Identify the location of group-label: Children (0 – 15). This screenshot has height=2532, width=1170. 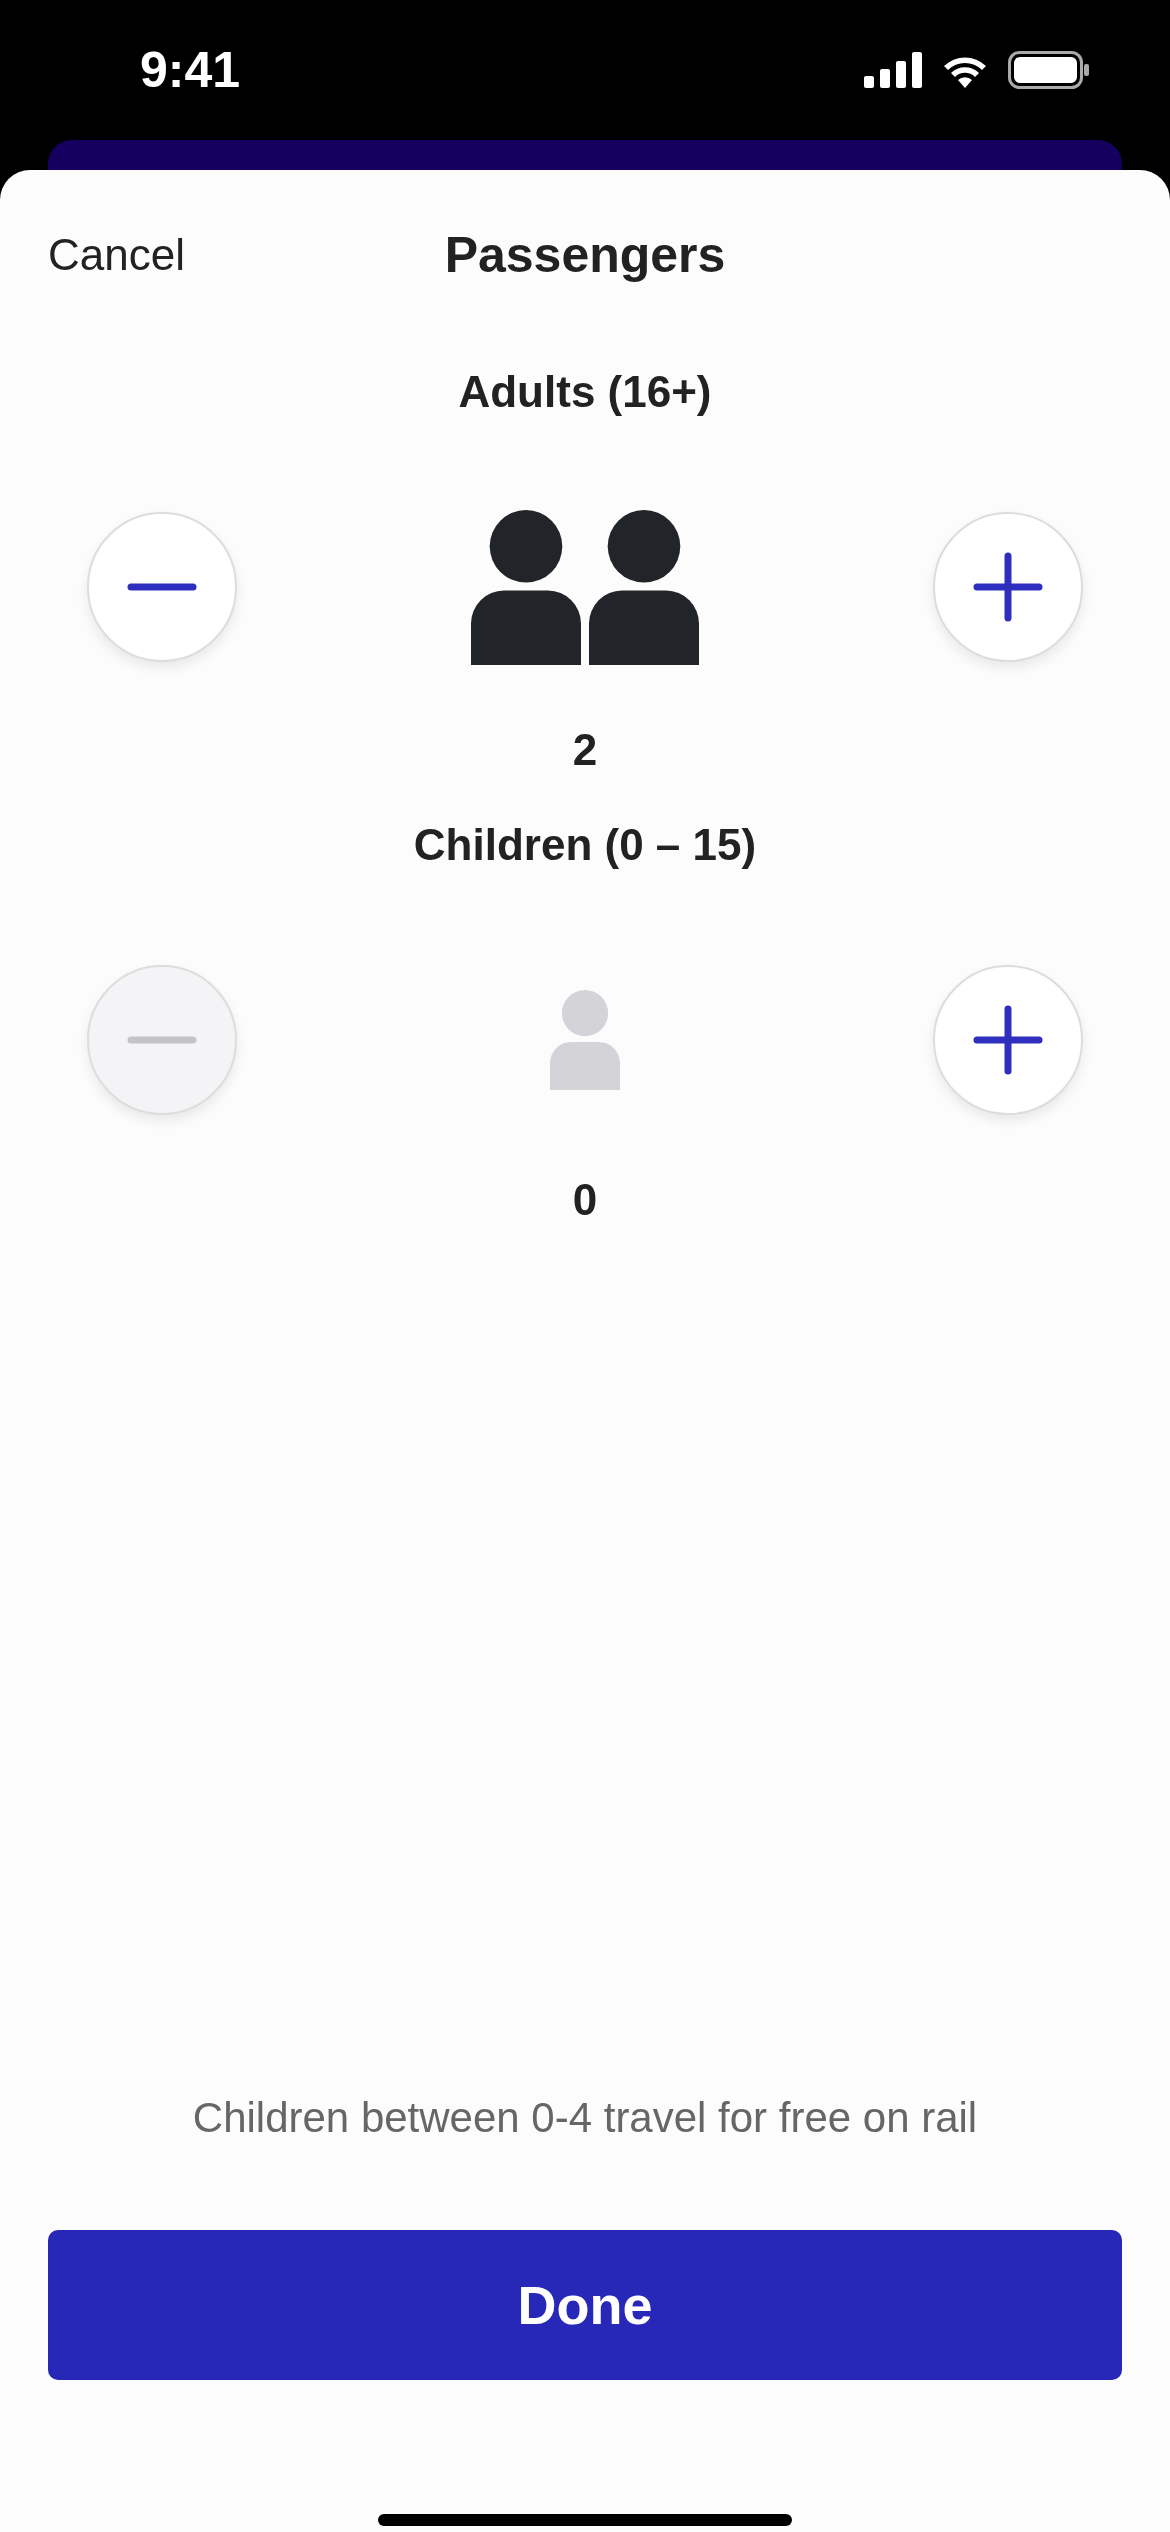
(585, 845).